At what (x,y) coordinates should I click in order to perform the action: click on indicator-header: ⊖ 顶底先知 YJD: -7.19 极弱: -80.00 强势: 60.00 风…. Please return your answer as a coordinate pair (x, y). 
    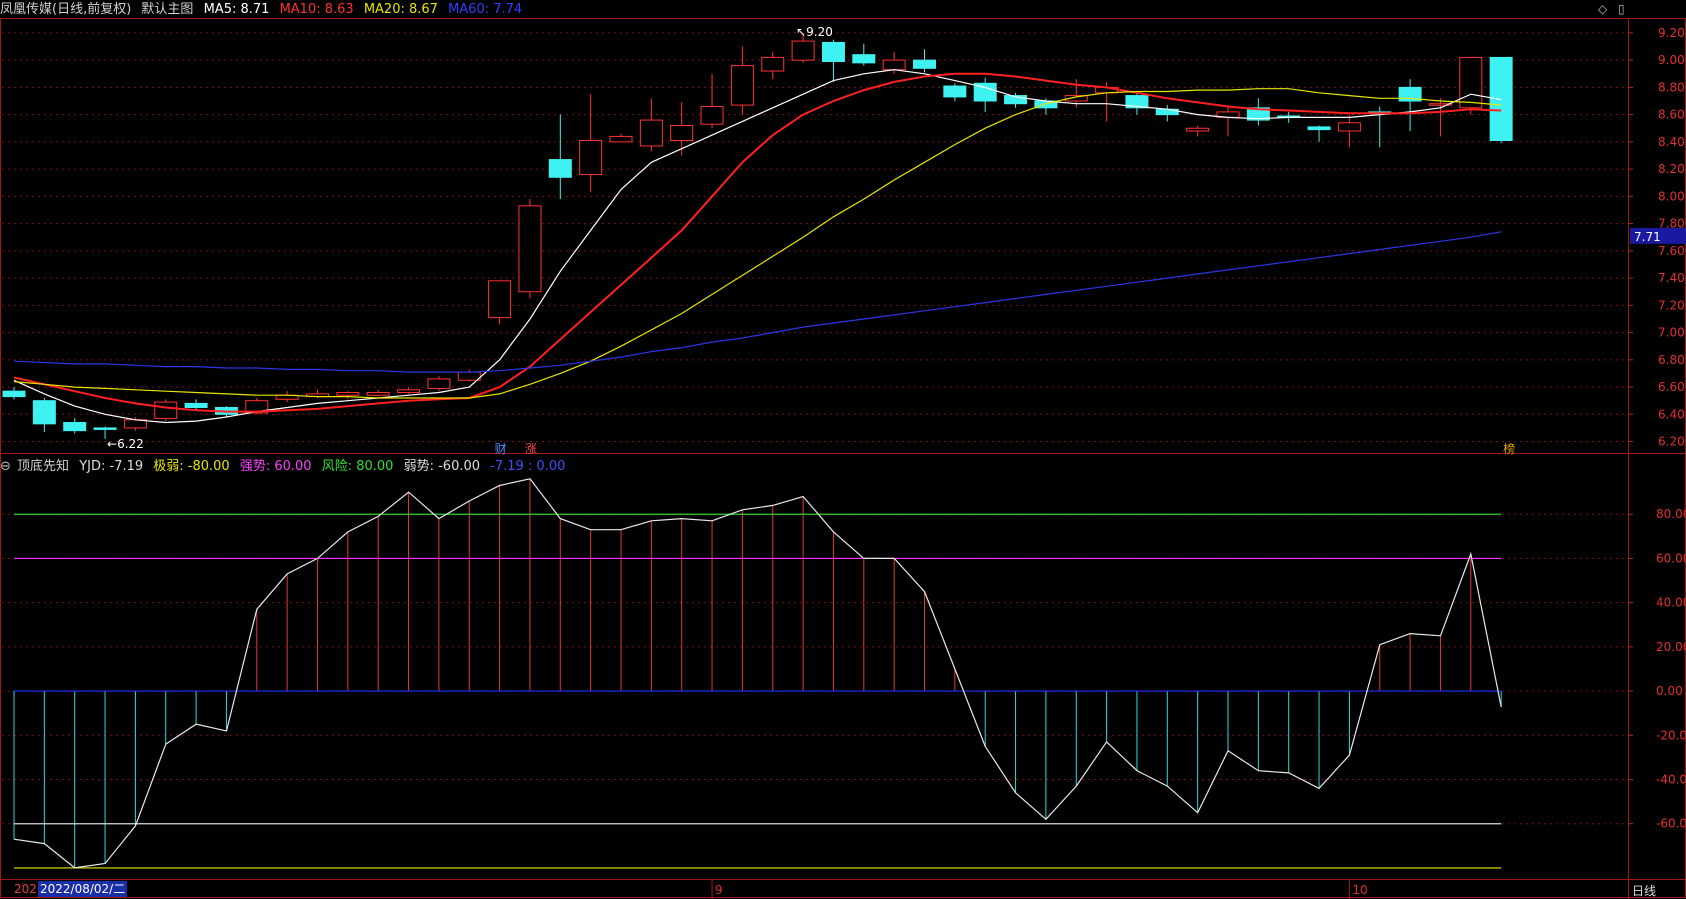
    Looking at the image, I should click on (285, 466).